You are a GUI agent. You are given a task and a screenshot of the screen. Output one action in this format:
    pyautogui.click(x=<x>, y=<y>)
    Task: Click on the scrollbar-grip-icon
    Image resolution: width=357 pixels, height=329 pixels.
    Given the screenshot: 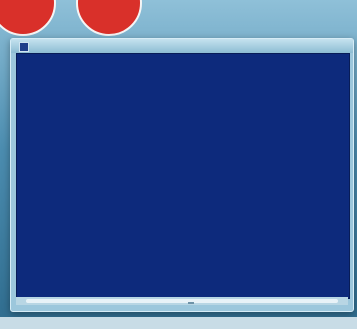 What is the action you would take?
    pyautogui.click(x=191, y=303)
    